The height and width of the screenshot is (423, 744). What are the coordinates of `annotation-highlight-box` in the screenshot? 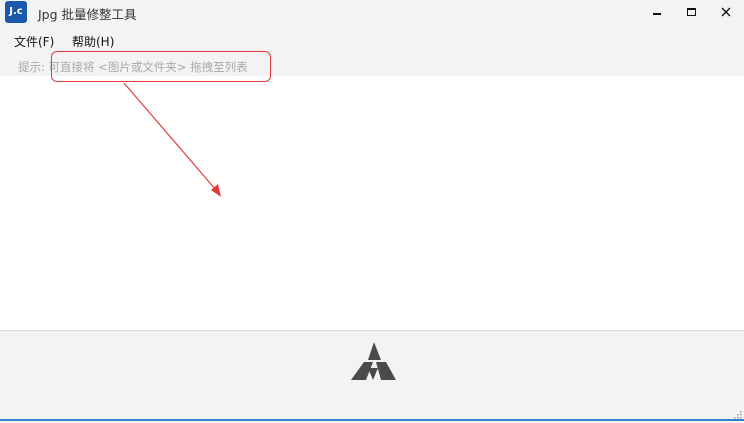 It's located at (161, 66).